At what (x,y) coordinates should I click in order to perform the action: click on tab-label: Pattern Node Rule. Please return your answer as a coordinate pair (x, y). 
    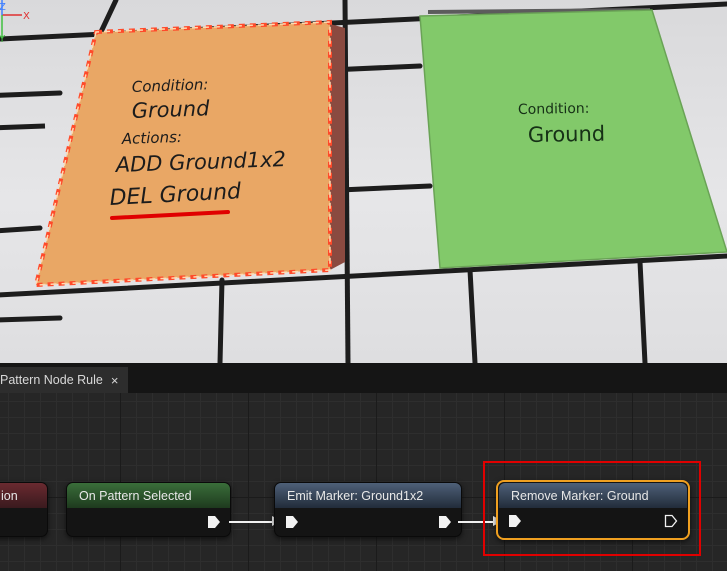
    Looking at the image, I should click on (51, 380).